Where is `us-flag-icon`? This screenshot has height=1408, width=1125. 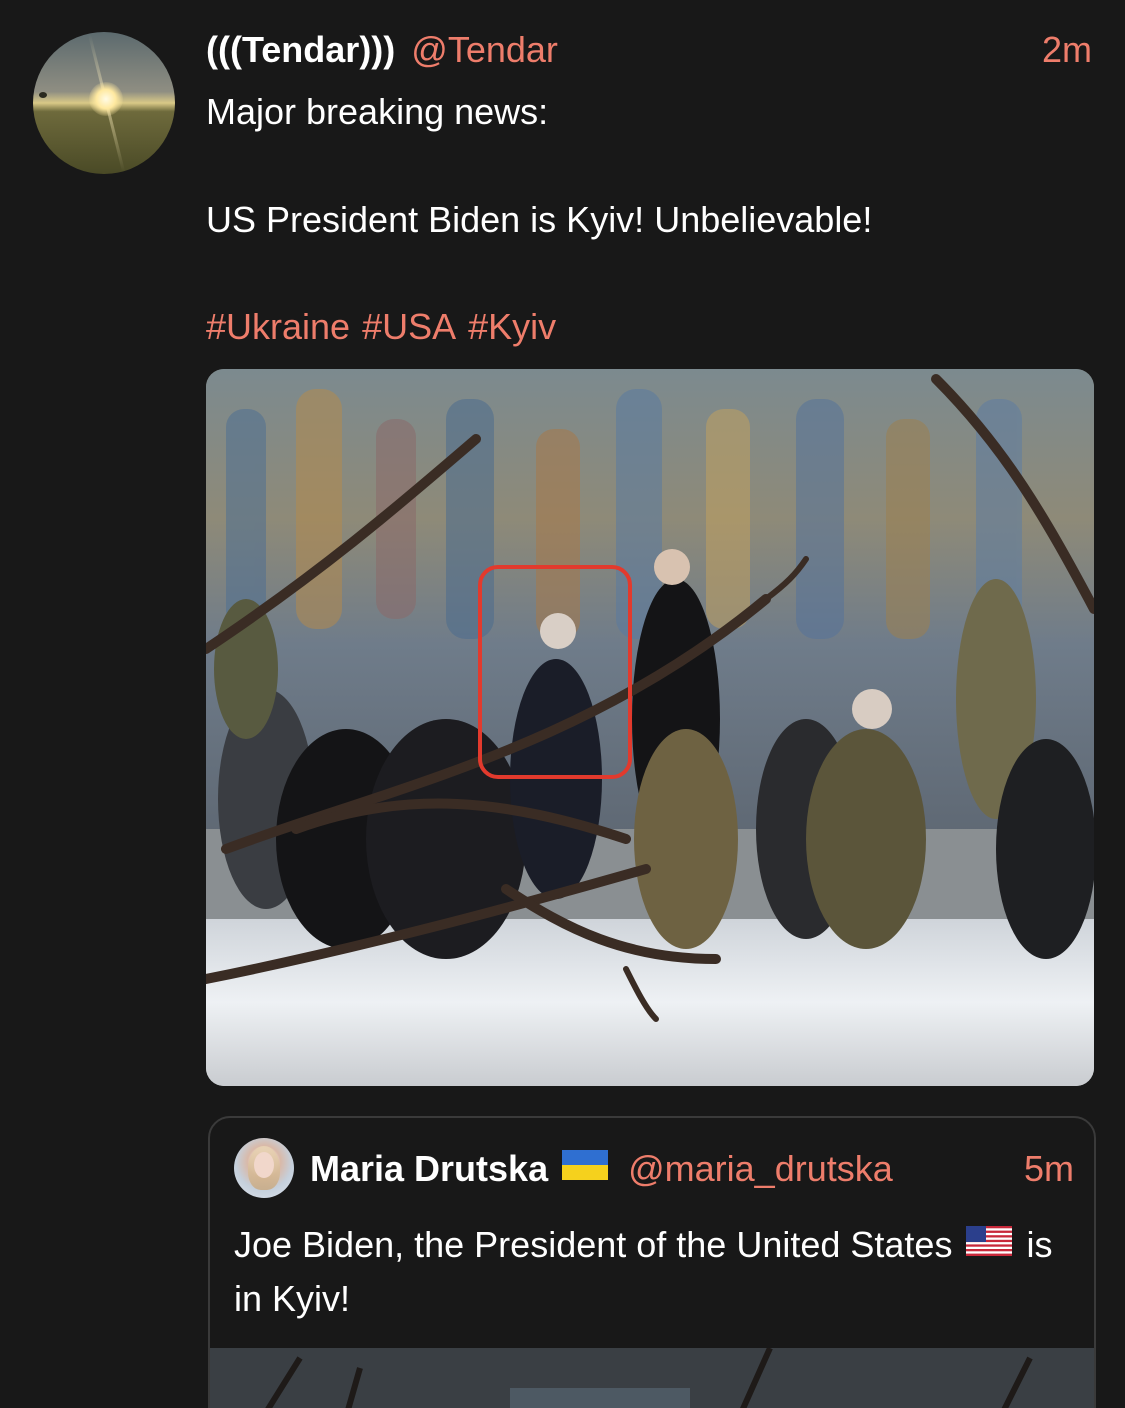
us-flag-icon is located at coordinates (989, 1244).